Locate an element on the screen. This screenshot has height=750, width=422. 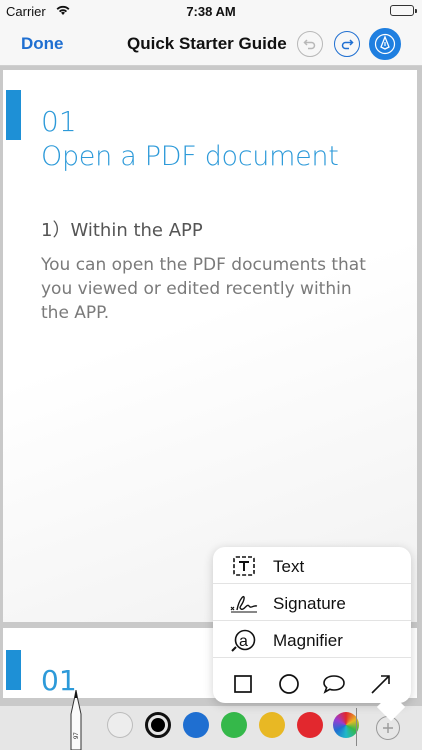
speech-bubble-icon is located at coordinates (334, 684).